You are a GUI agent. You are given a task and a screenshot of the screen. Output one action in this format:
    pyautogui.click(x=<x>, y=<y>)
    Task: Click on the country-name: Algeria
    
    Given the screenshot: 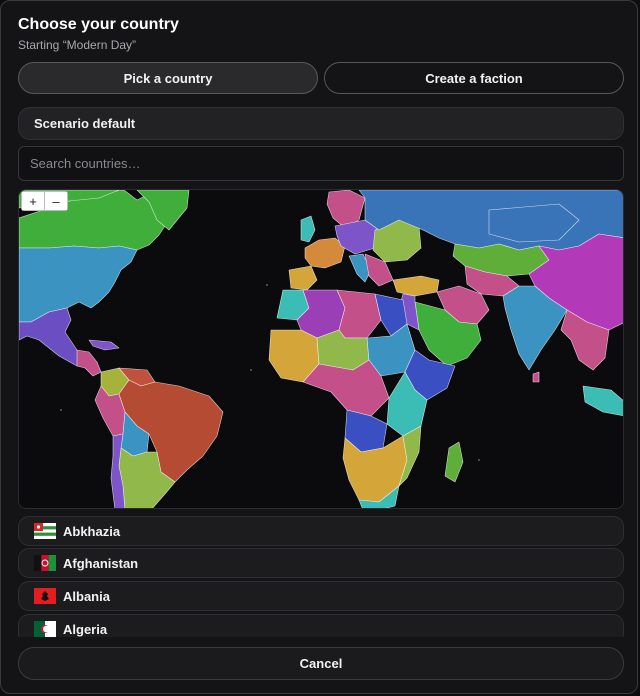 What is the action you would take?
    pyautogui.click(x=85, y=629)
    